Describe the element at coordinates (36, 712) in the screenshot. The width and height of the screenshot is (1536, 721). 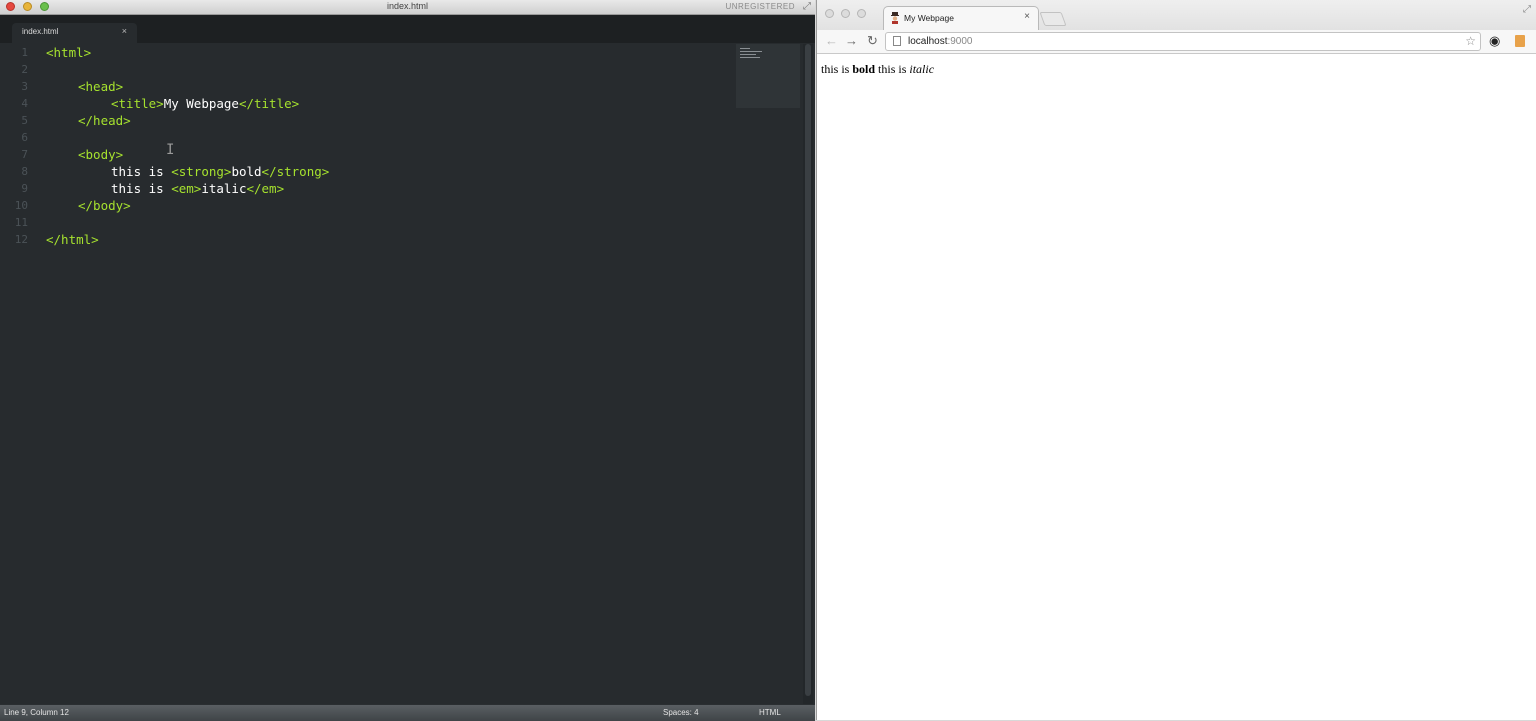
I see `cursor-position: Line 9, Column 12` at that location.